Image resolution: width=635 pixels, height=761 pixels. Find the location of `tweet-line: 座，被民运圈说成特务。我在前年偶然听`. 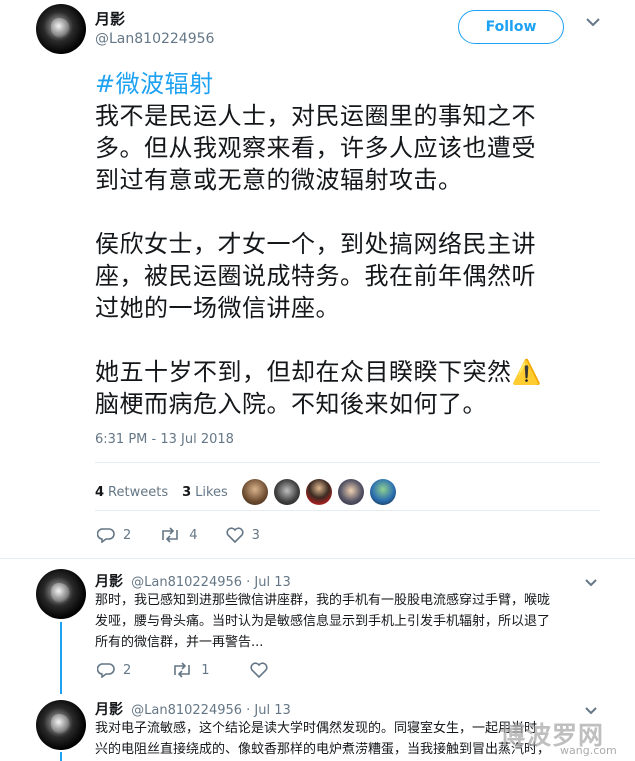

tweet-line: 座，被民运圈说成特务。我在前年偶然听 is located at coordinates (315, 276).